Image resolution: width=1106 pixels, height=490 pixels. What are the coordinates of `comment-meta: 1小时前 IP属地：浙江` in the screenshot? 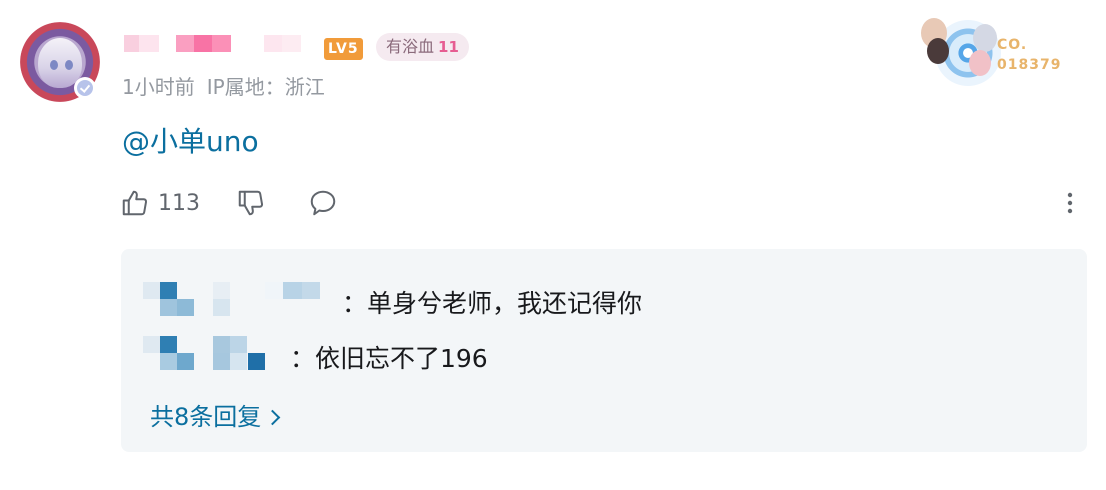 It's located at (223, 85).